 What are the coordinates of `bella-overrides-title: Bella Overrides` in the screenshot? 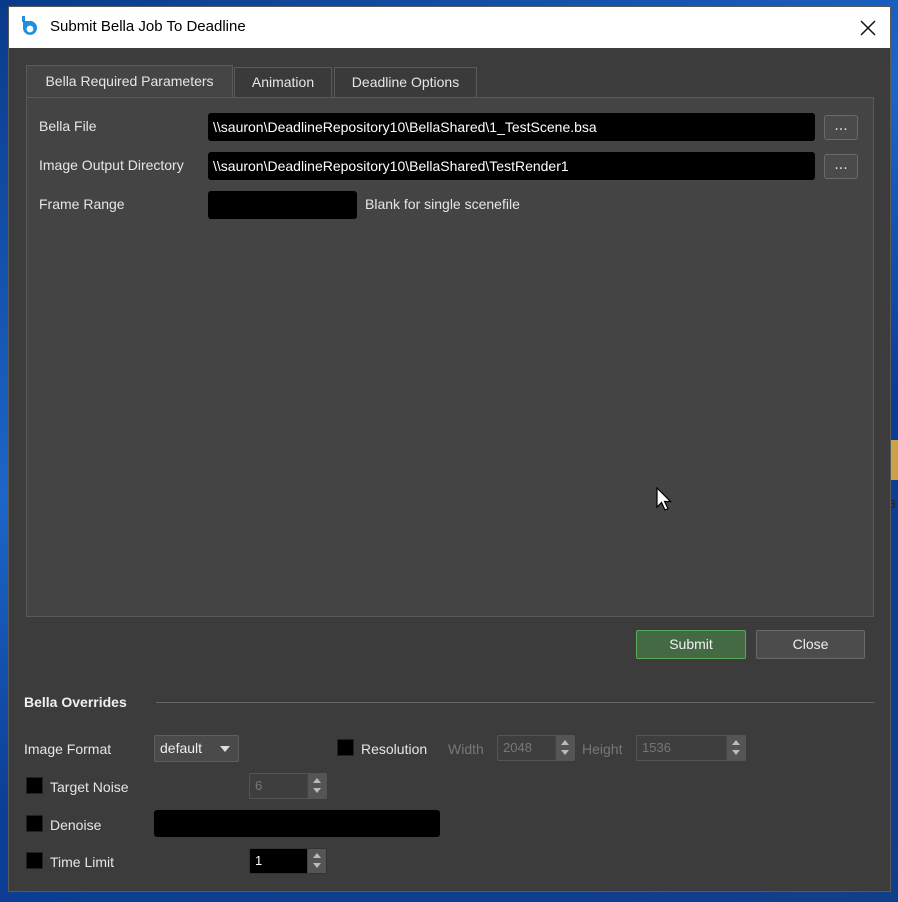 It's located at (75, 702).